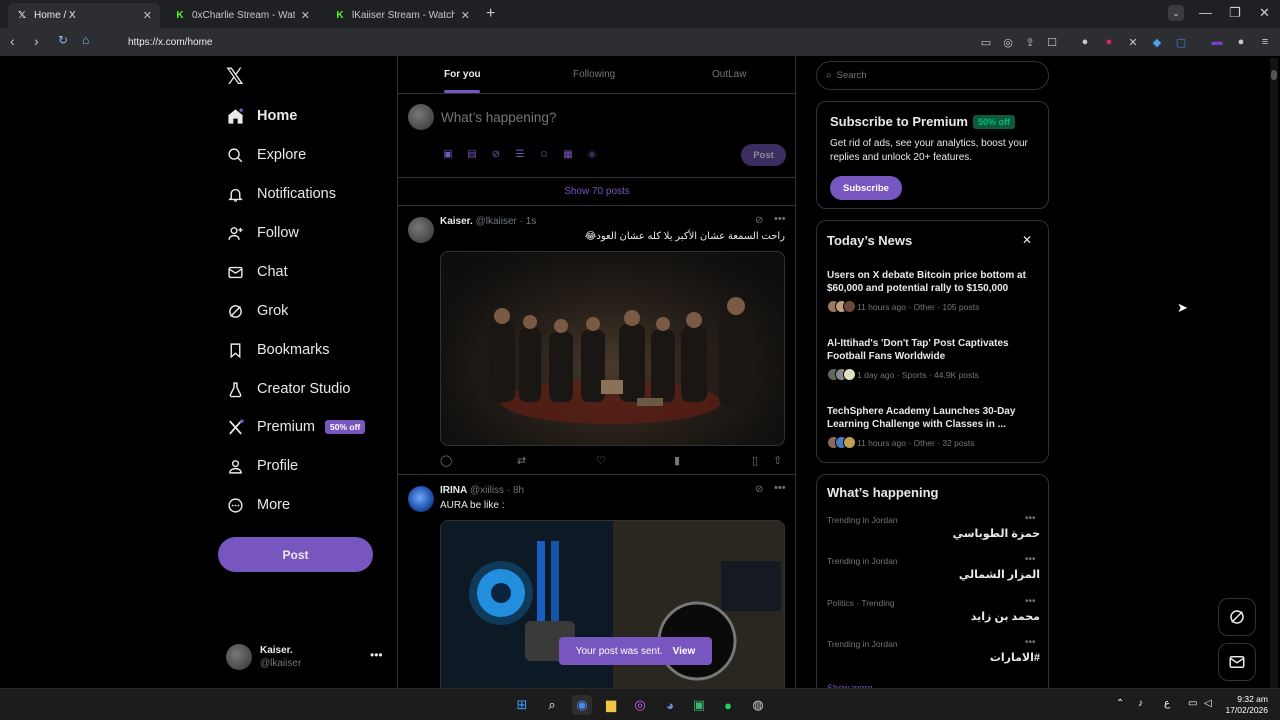 This screenshot has height=720, width=1280. What do you see at coordinates (612, 348) in the screenshot?
I see `tweet-image` at bounding box center [612, 348].